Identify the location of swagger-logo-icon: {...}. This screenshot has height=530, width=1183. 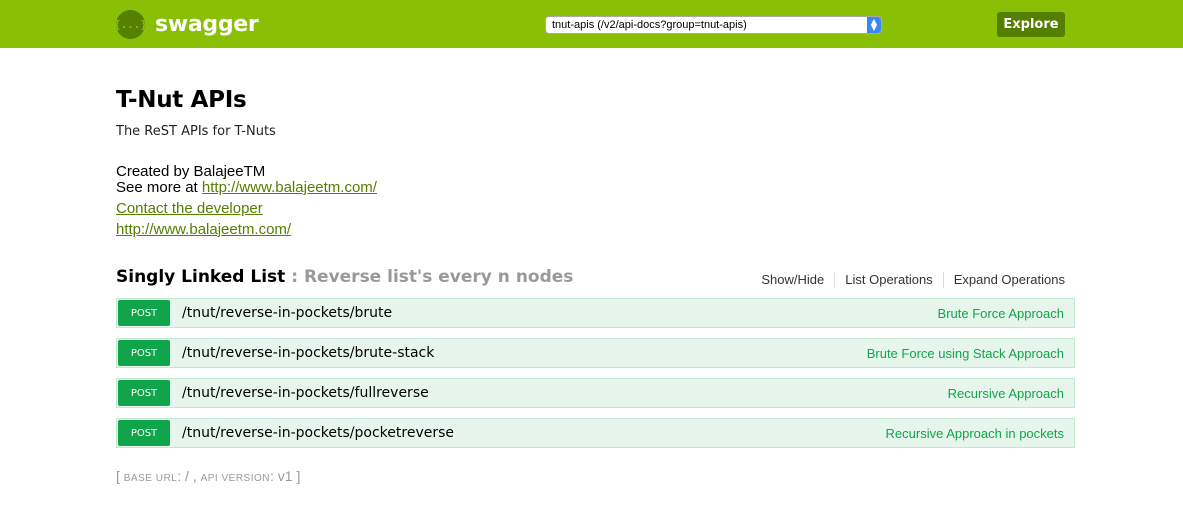
(130, 24).